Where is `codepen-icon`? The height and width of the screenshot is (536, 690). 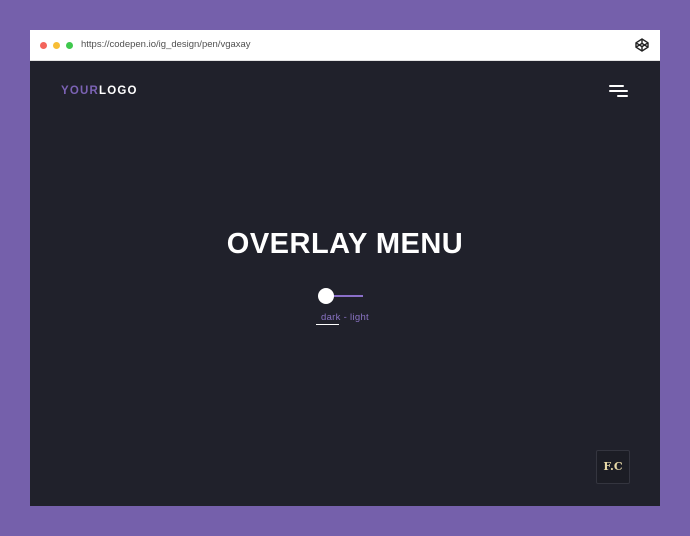
codepen-icon is located at coordinates (642, 45).